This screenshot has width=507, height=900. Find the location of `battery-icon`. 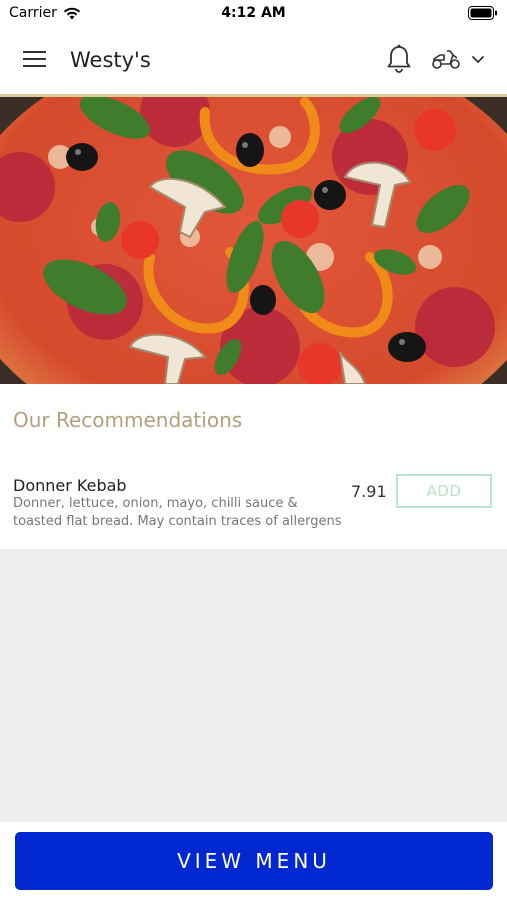

battery-icon is located at coordinates (482, 13).